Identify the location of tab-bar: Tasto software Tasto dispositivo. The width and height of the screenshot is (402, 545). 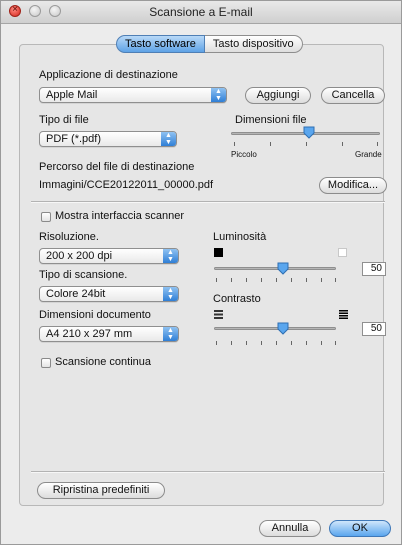
(209, 44).